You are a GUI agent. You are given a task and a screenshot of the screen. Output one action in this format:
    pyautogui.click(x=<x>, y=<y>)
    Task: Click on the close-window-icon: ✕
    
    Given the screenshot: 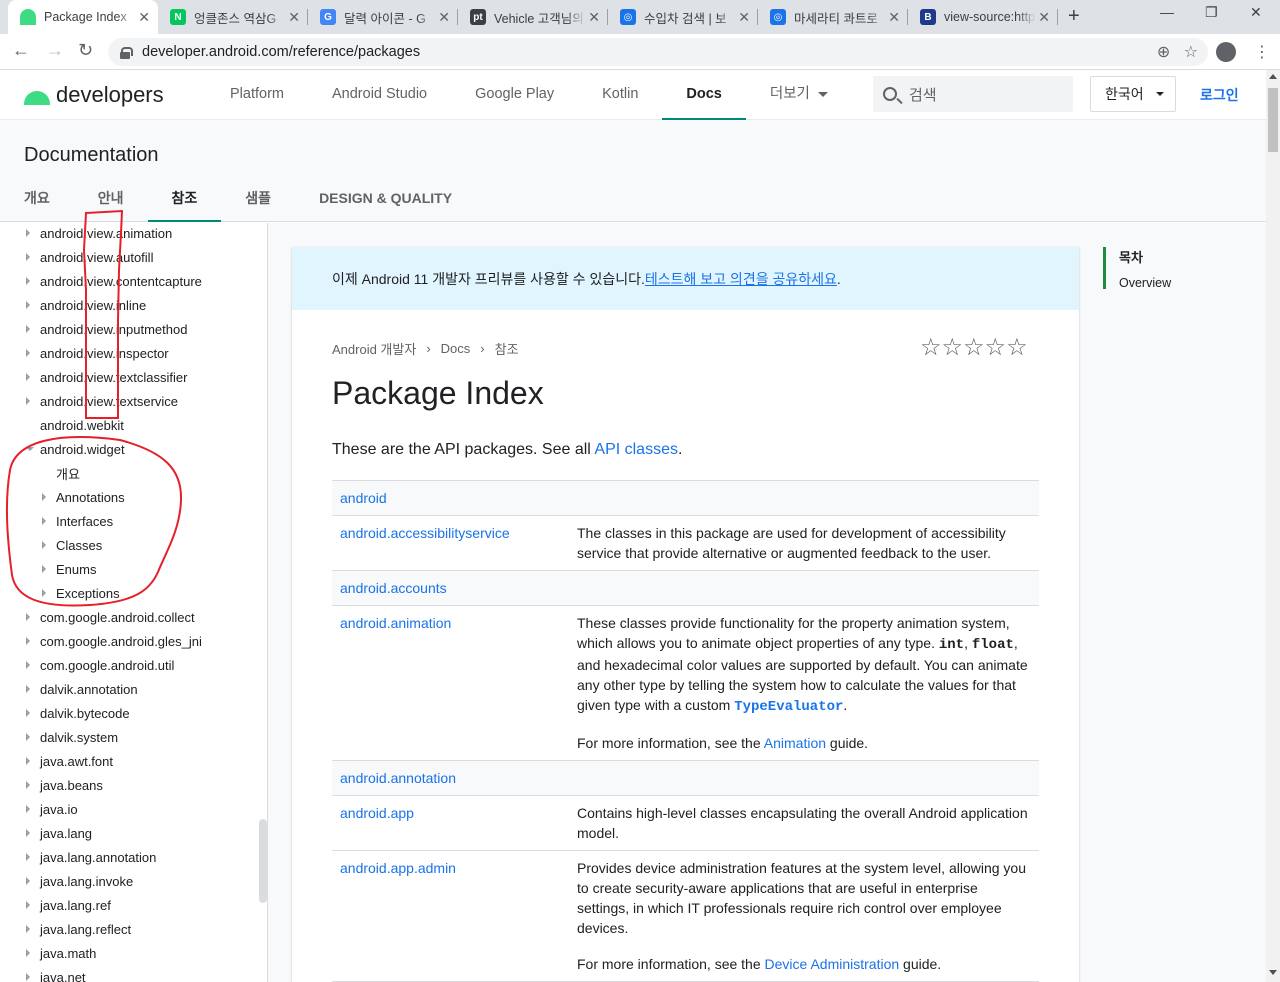 What is the action you would take?
    pyautogui.click(x=1256, y=12)
    